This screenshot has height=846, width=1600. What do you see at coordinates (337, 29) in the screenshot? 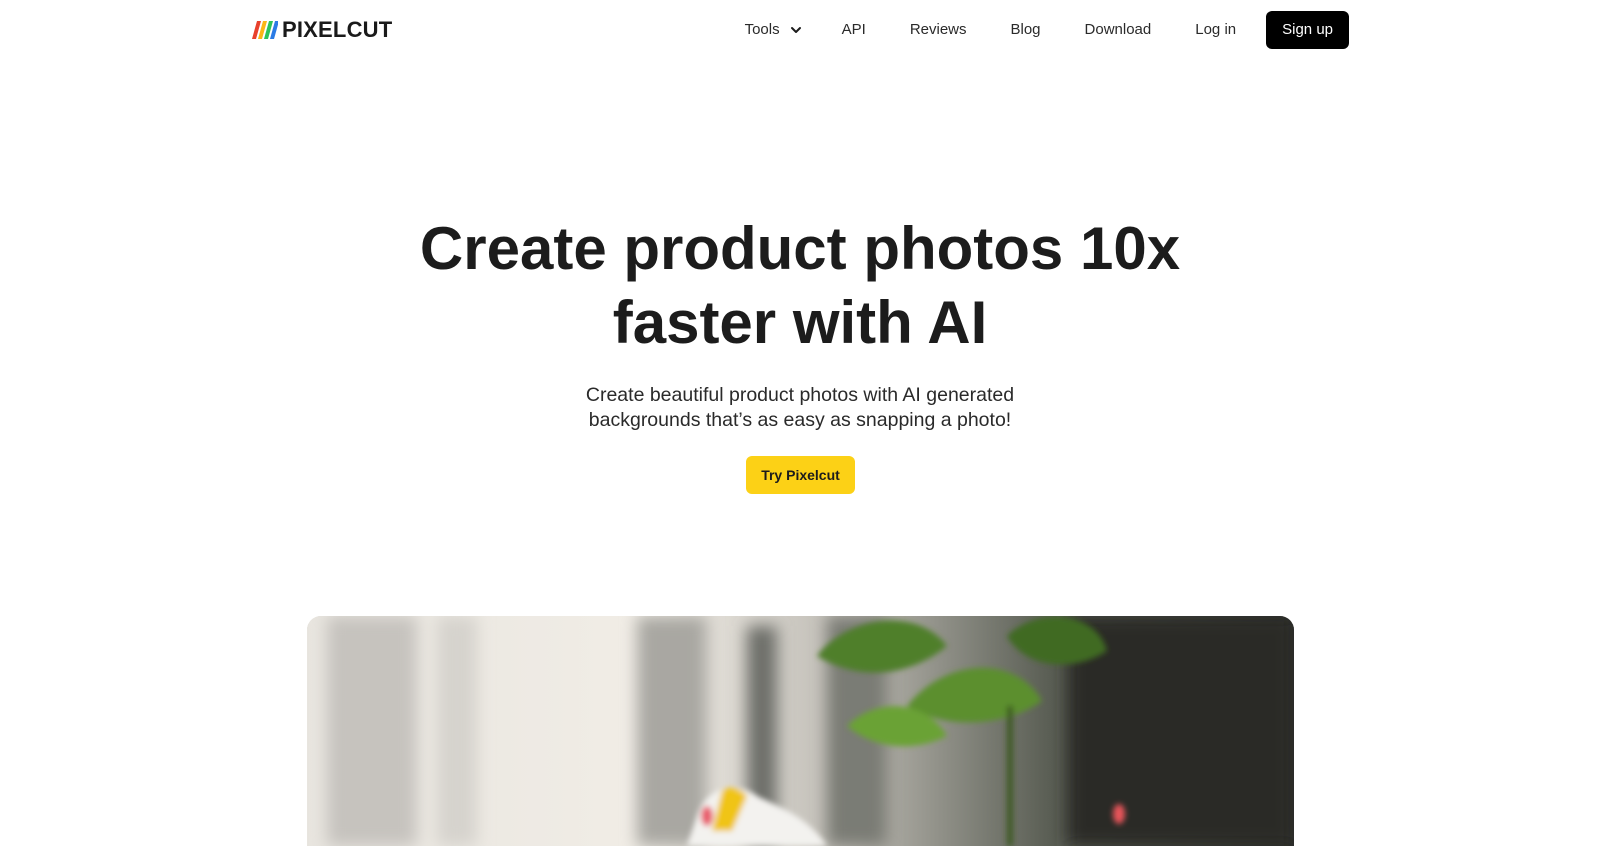
I see `brand-name: PIXELCUT` at bounding box center [337, 29].